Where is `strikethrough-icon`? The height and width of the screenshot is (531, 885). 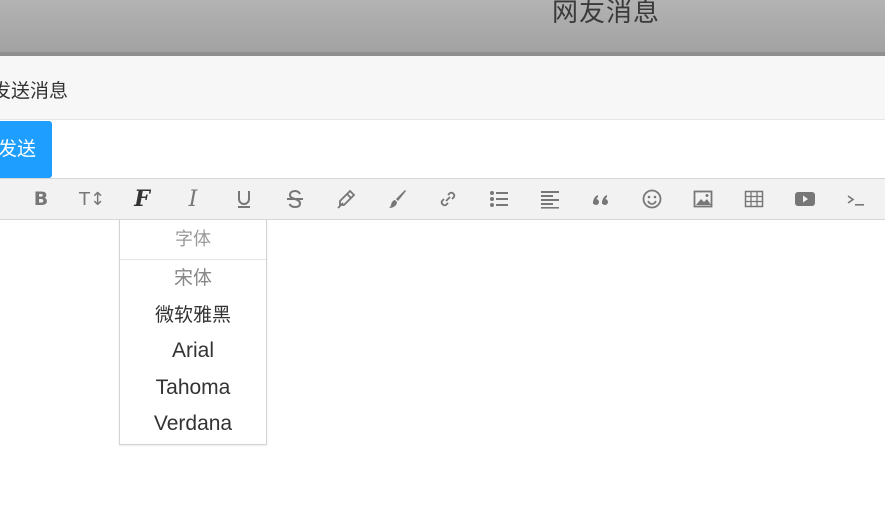 strikethrough-icon is located at coordinates (295, 199).